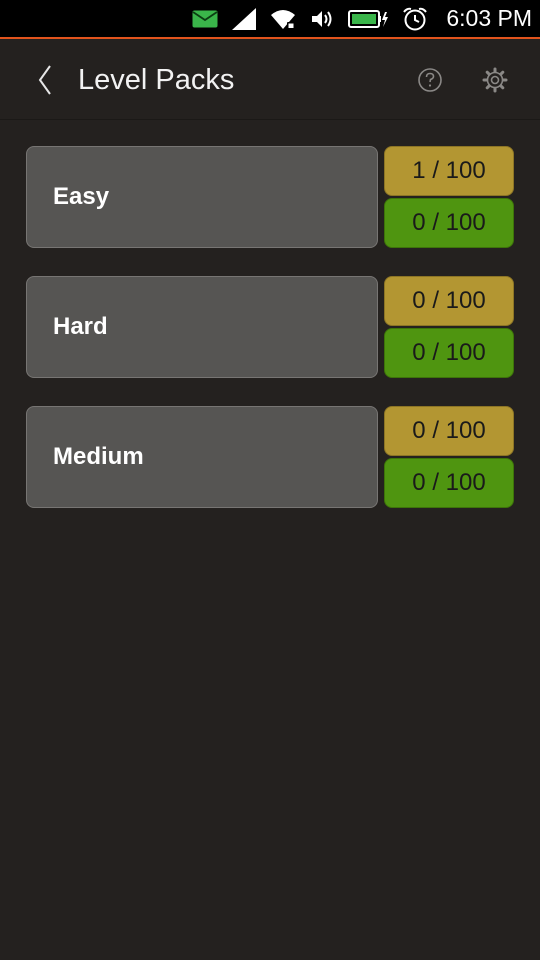 The image size is (540, 960). I want to click on chevron-left-icon, so click(44, 80).